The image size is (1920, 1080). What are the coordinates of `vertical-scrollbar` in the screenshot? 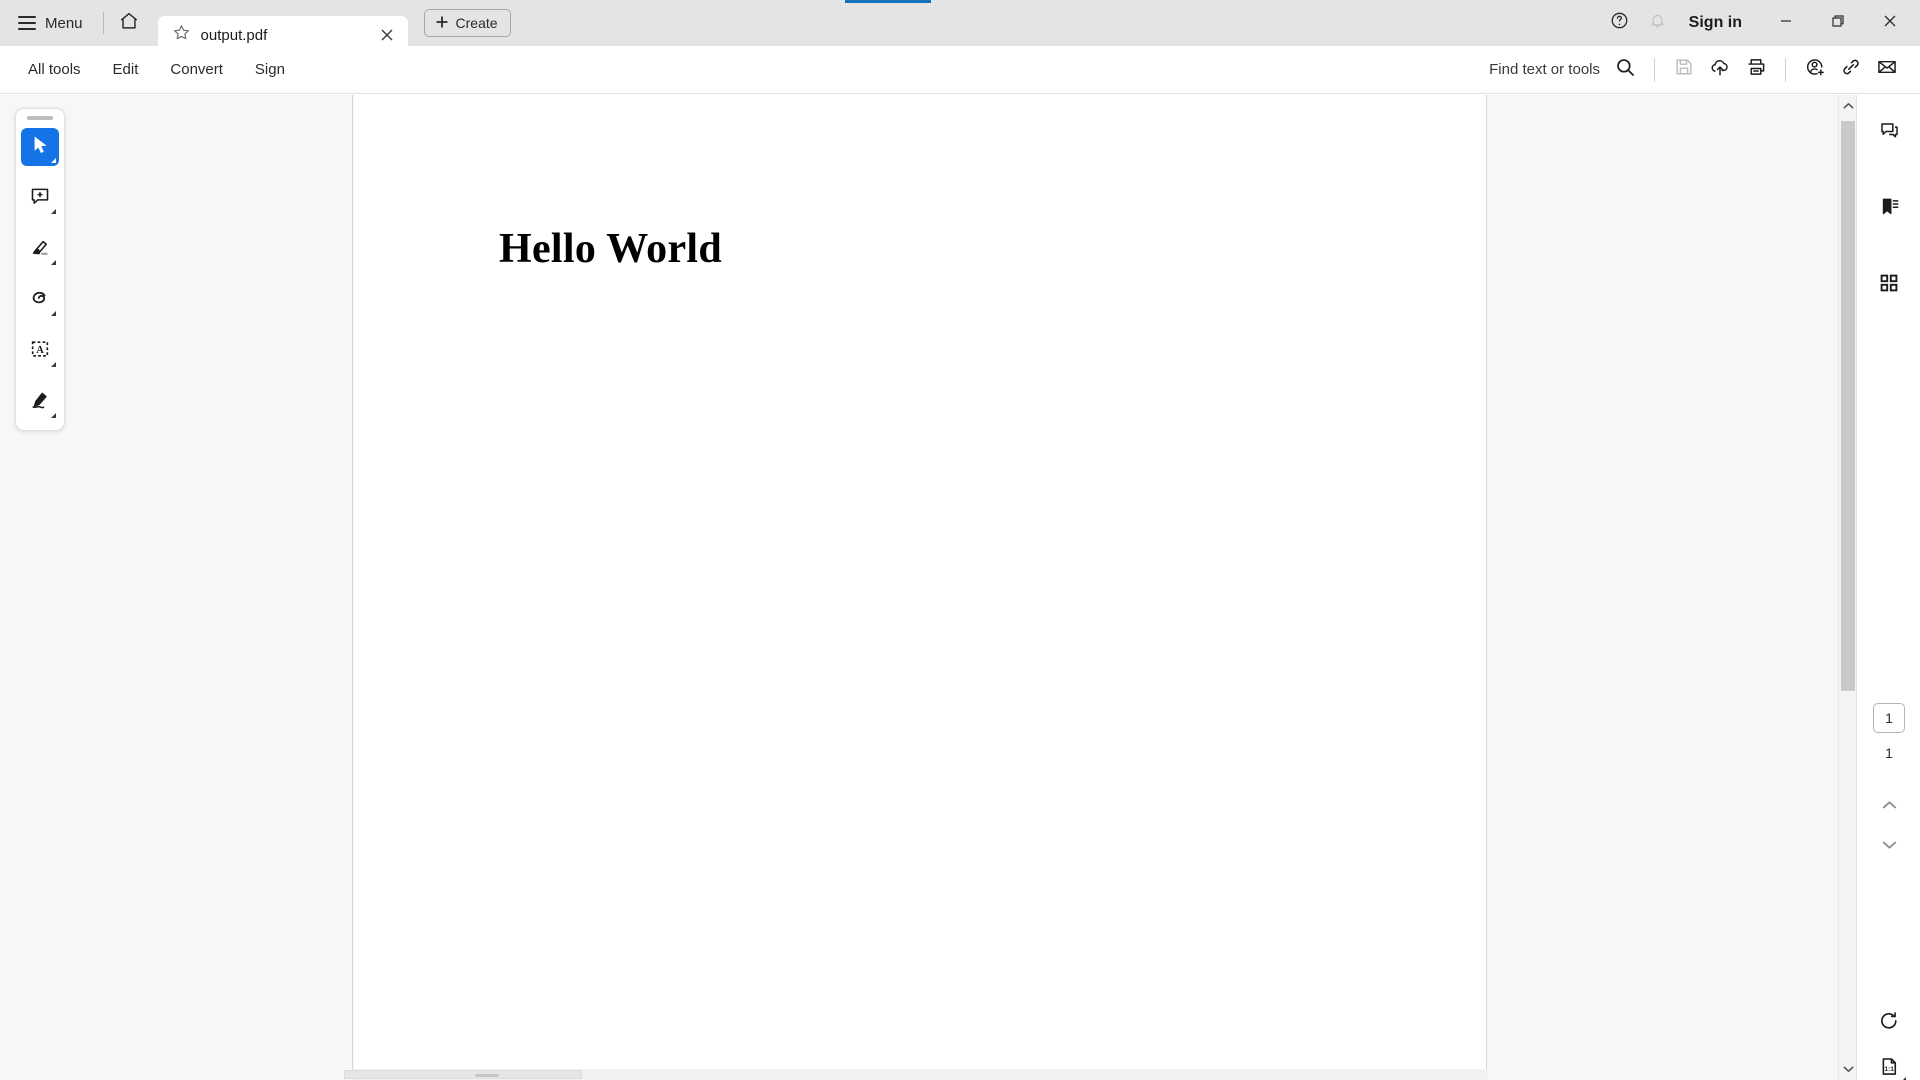 It's located at (1847, 587).